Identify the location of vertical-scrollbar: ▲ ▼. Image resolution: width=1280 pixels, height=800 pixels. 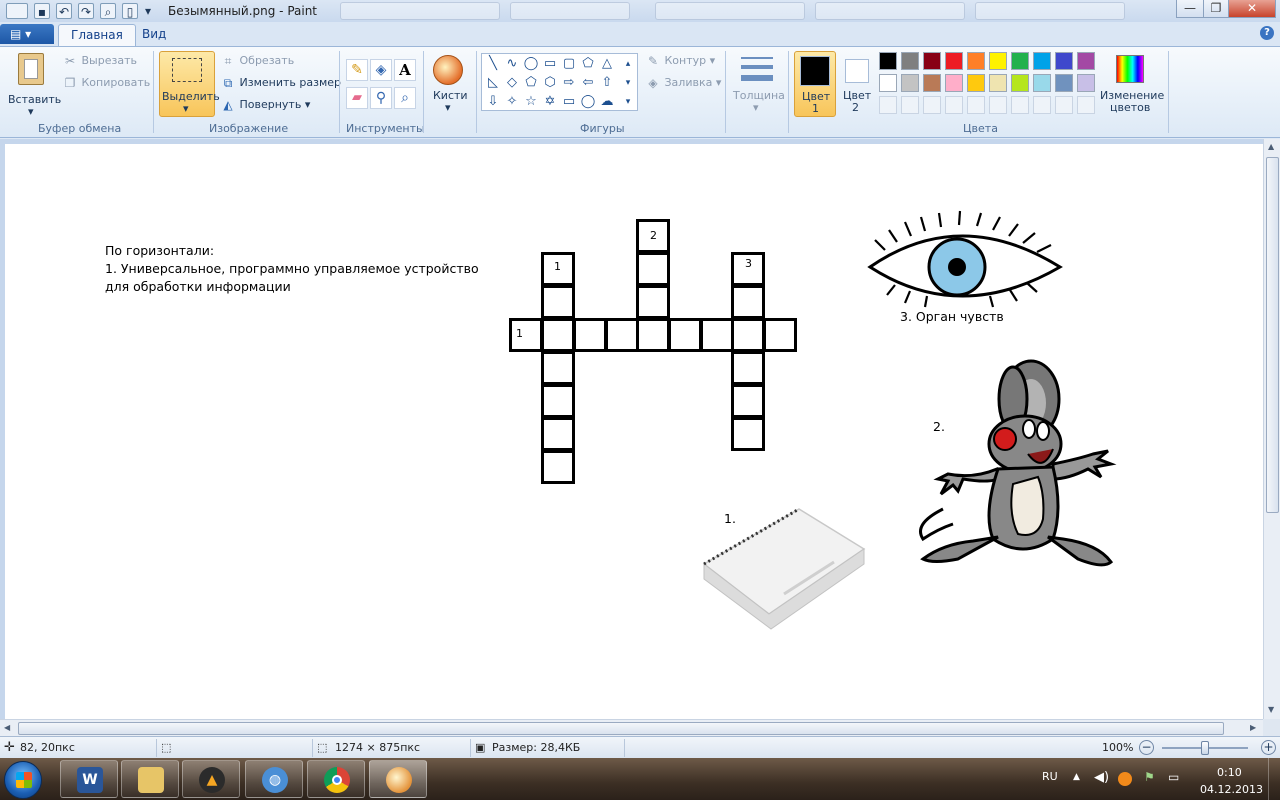
(1271, 429).